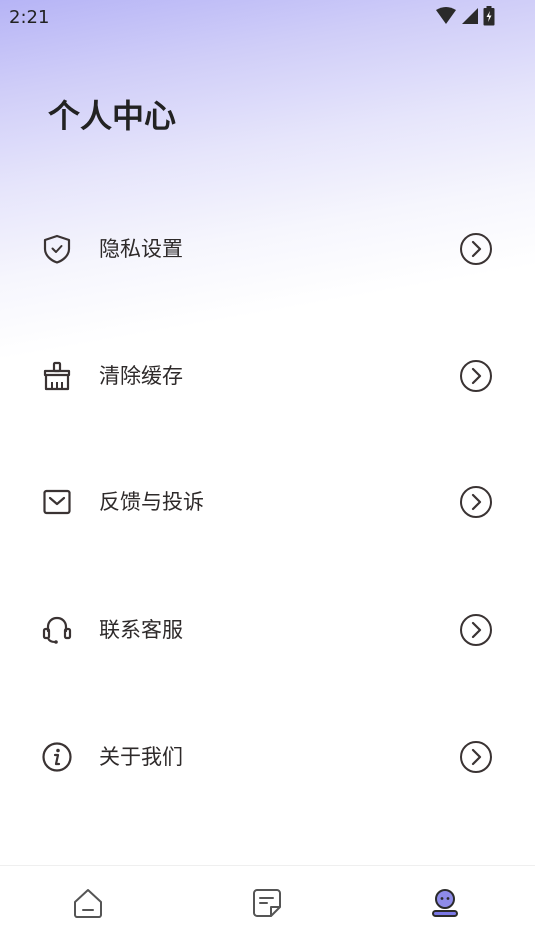 The image size is (535, 952). What do you see at coordinates (470, 16) in the screenshot?
I see `signal-icon` at bounding box center [470, 16].